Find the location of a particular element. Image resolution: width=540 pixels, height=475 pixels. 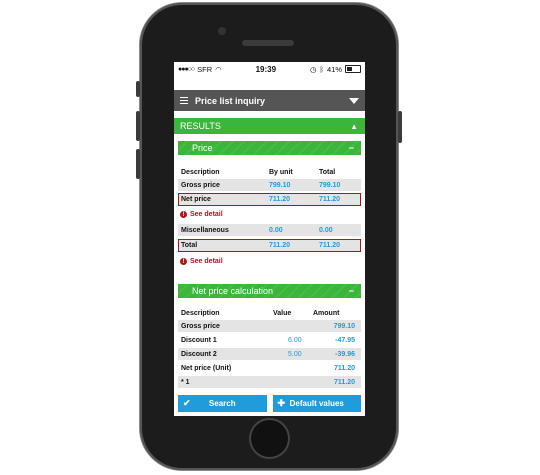

chevron-up-icon: ▲ is located at coordinates (354, 126).